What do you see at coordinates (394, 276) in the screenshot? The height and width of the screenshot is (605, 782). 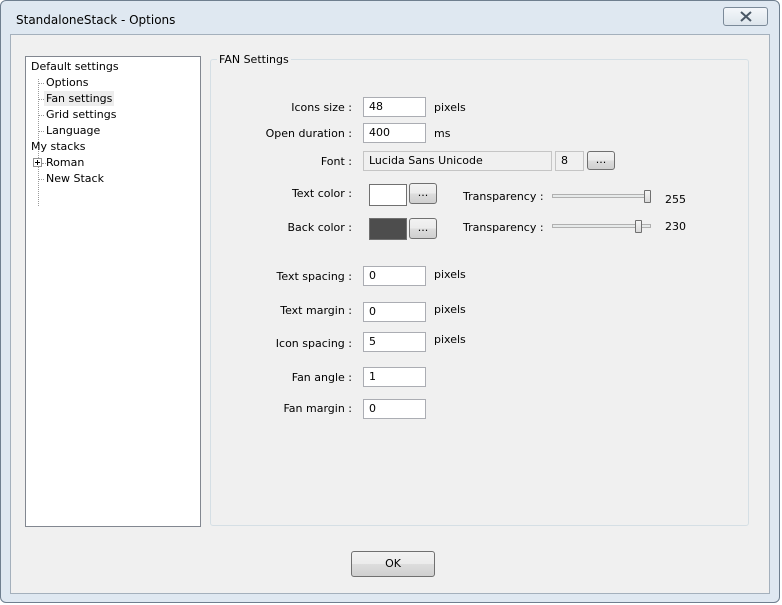 I see `text-spacing-input: 0` at bounding box center [394, 276].